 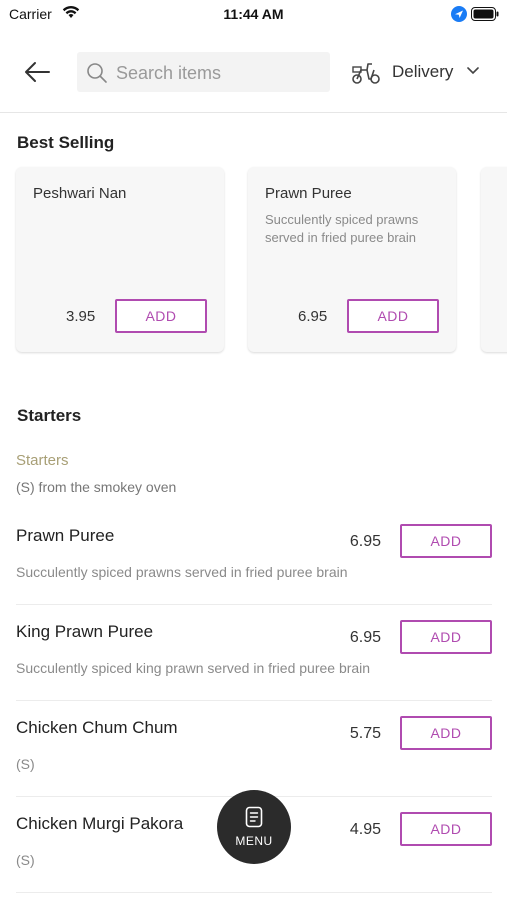 What do you see at coordinates (485, 14) in the screenshot?
I see `battery-icon` at bounding box center [485, 14].